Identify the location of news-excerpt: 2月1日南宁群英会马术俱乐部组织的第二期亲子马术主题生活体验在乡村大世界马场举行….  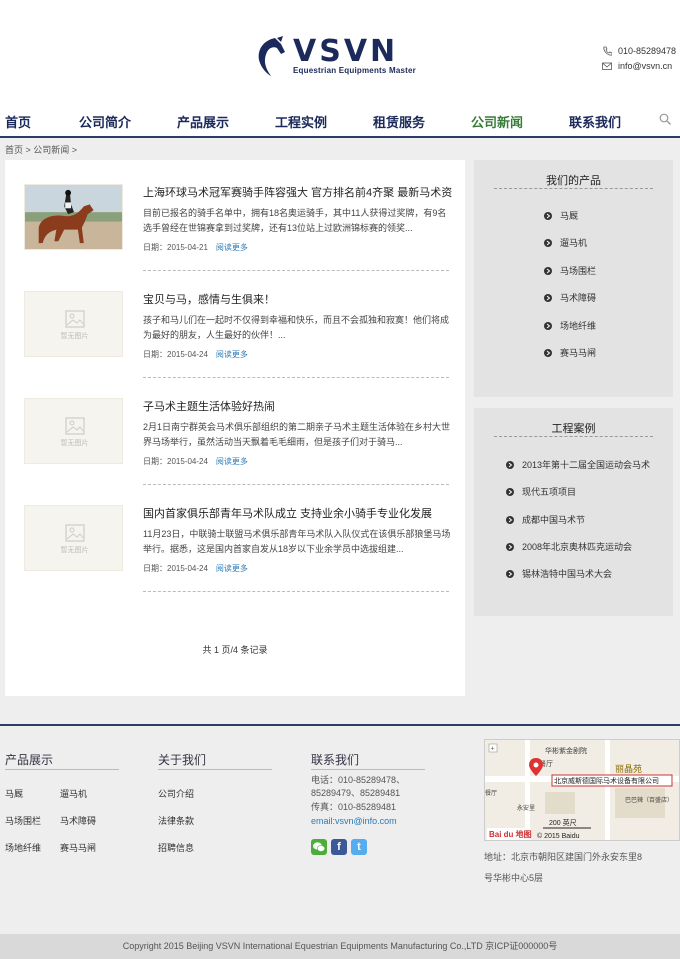
(297, 434).